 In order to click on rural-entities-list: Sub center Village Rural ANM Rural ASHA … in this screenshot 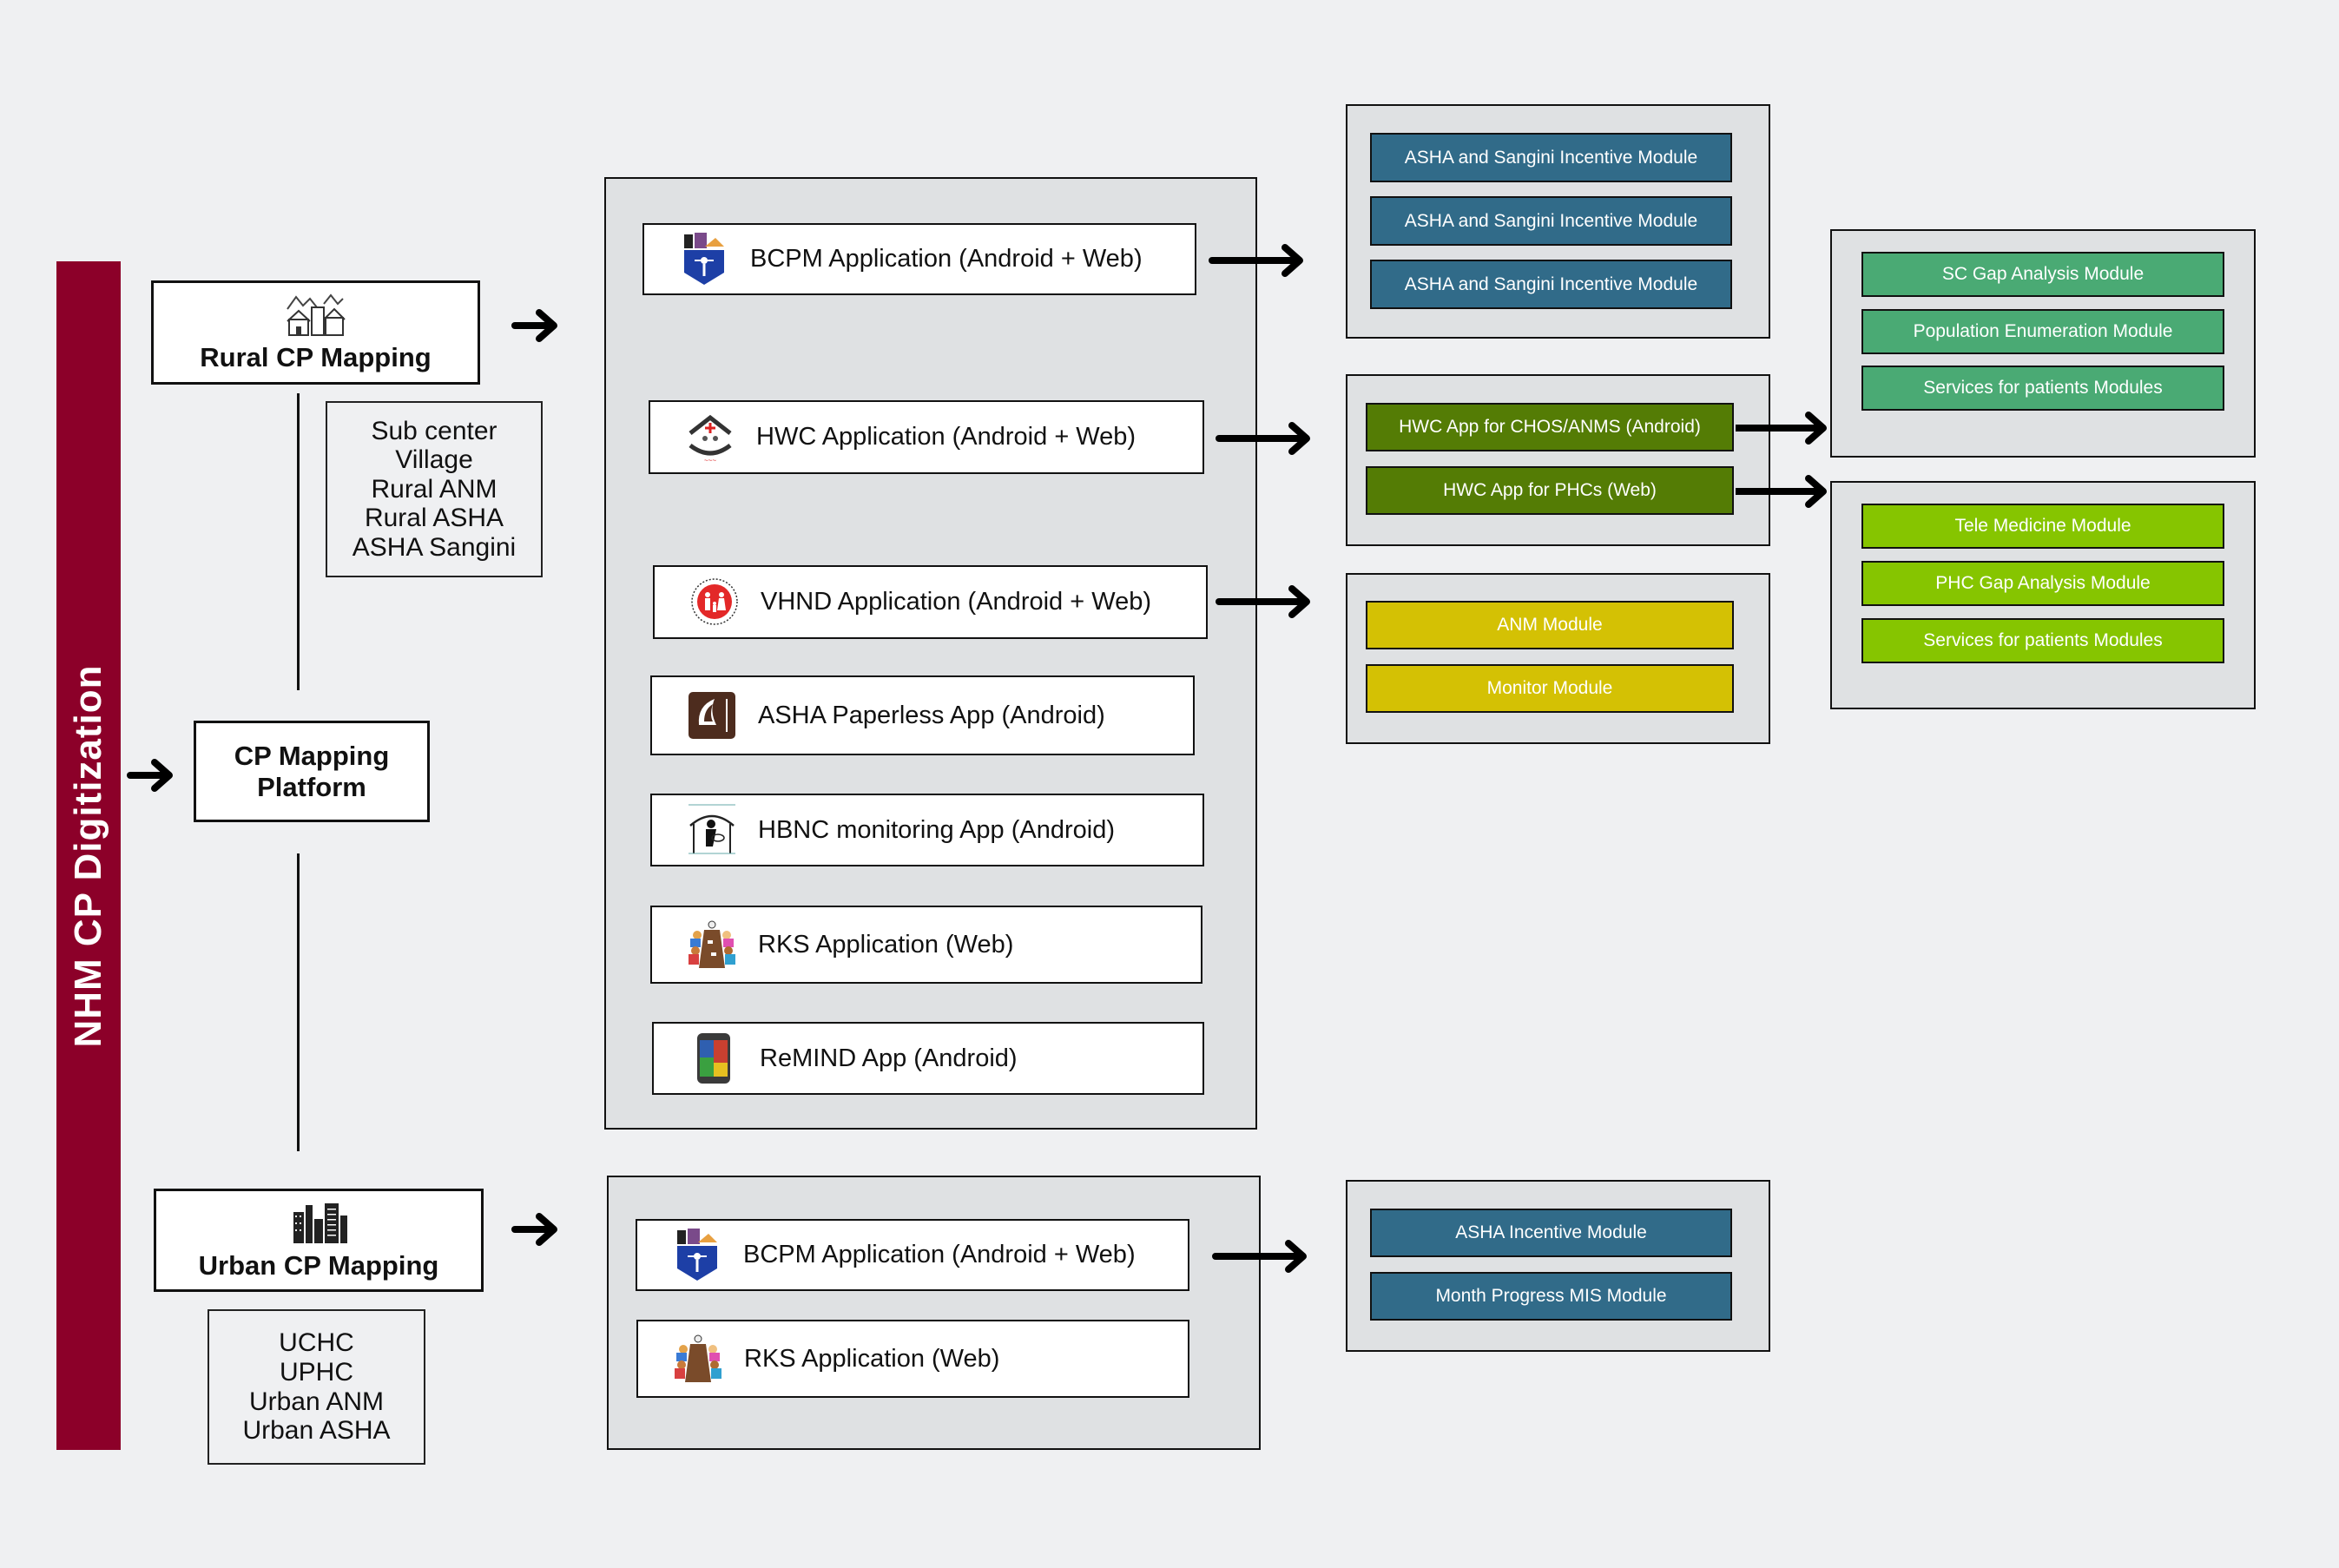, I will do `click(434, 489)`.